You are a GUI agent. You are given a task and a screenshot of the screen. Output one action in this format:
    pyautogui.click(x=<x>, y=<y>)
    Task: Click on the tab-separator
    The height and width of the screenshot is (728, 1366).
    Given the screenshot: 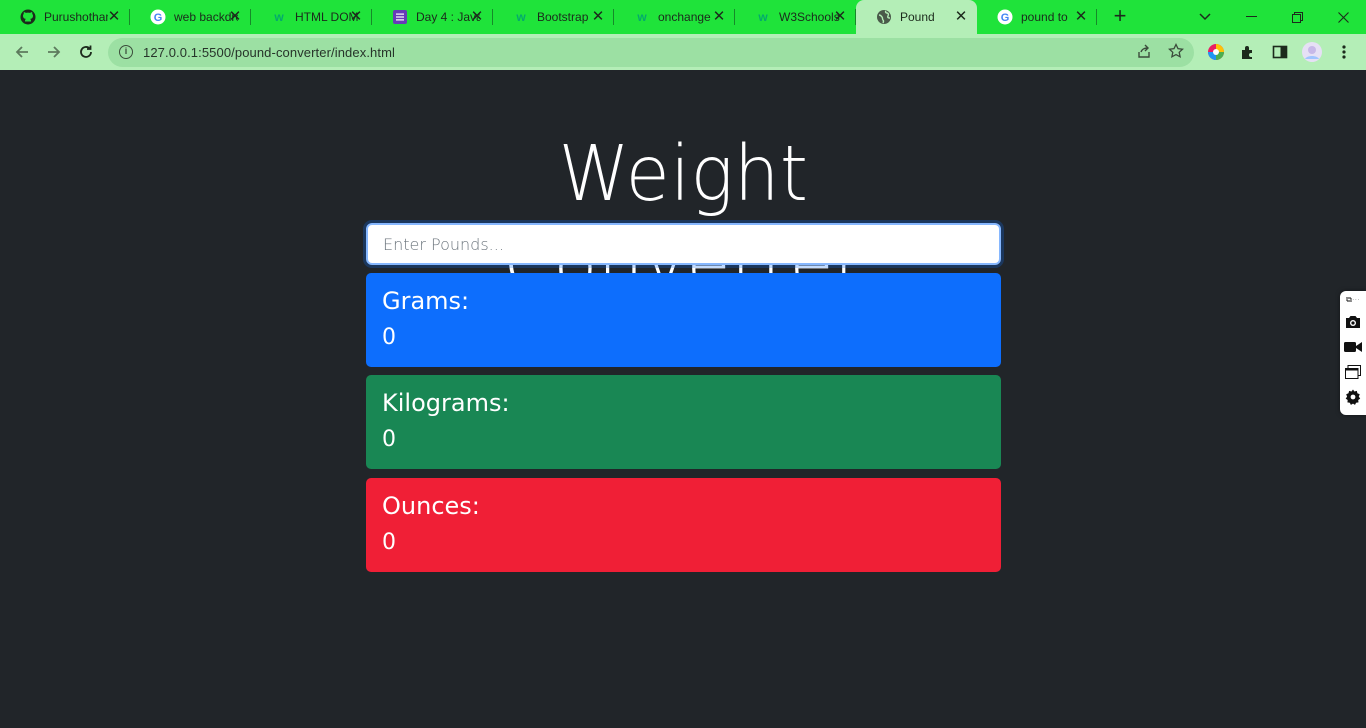 What is the action you would take?
    pyautogui.click(x=1096, y=17)
    